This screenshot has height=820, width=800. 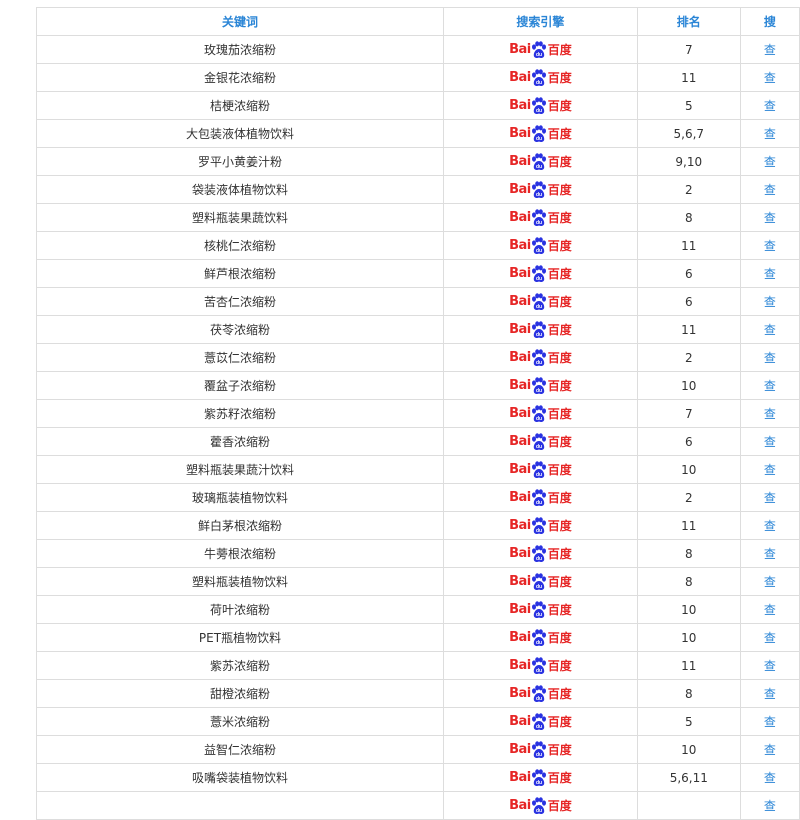 I want to click on rank-cell: 2, so click(x=688, y=189).